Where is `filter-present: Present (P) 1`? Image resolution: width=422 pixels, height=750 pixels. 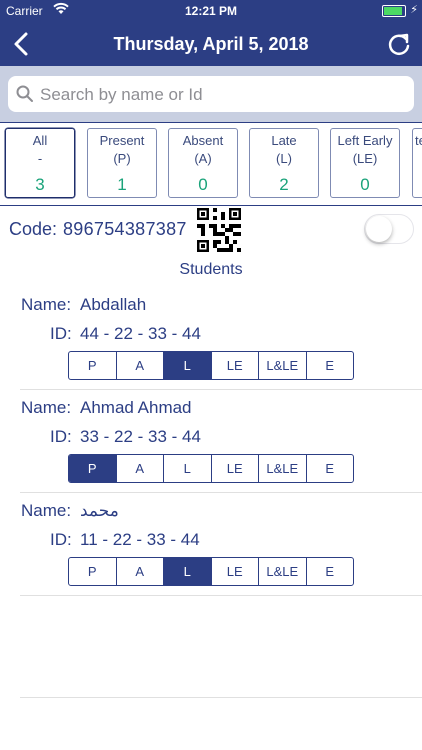
filter-present: Present (P) 1 is located at coordinates (122, 163).